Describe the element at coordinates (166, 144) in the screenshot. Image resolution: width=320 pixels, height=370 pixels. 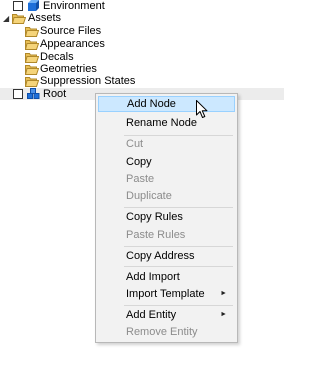
I see `menu-item-cut: Cut` at that location.